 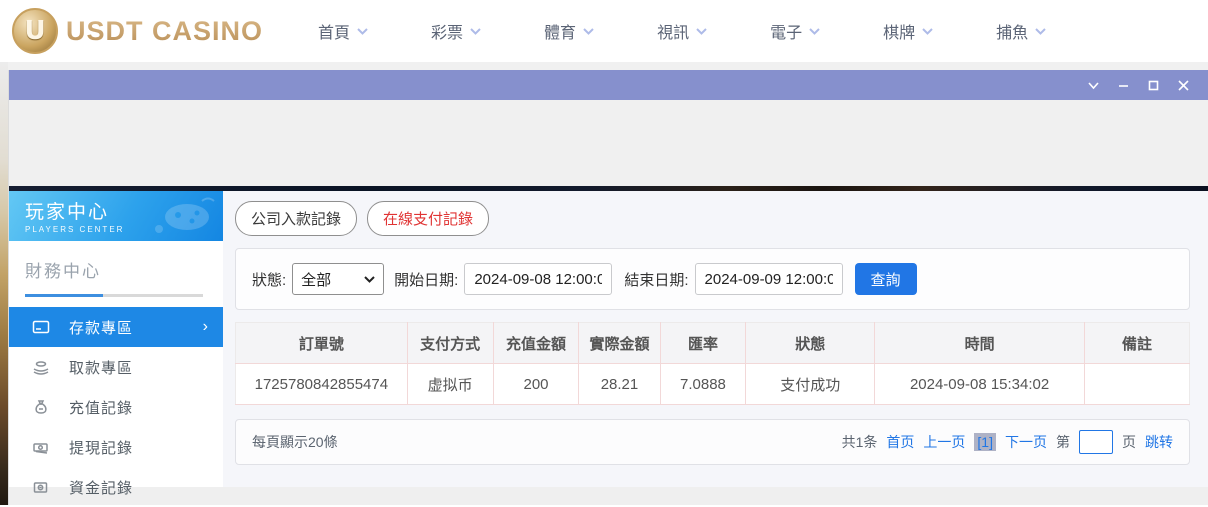 What do you see at coordinates (608, 85) in the screenshot?
I see `window-titlebar` at bounding box center [608, 85].